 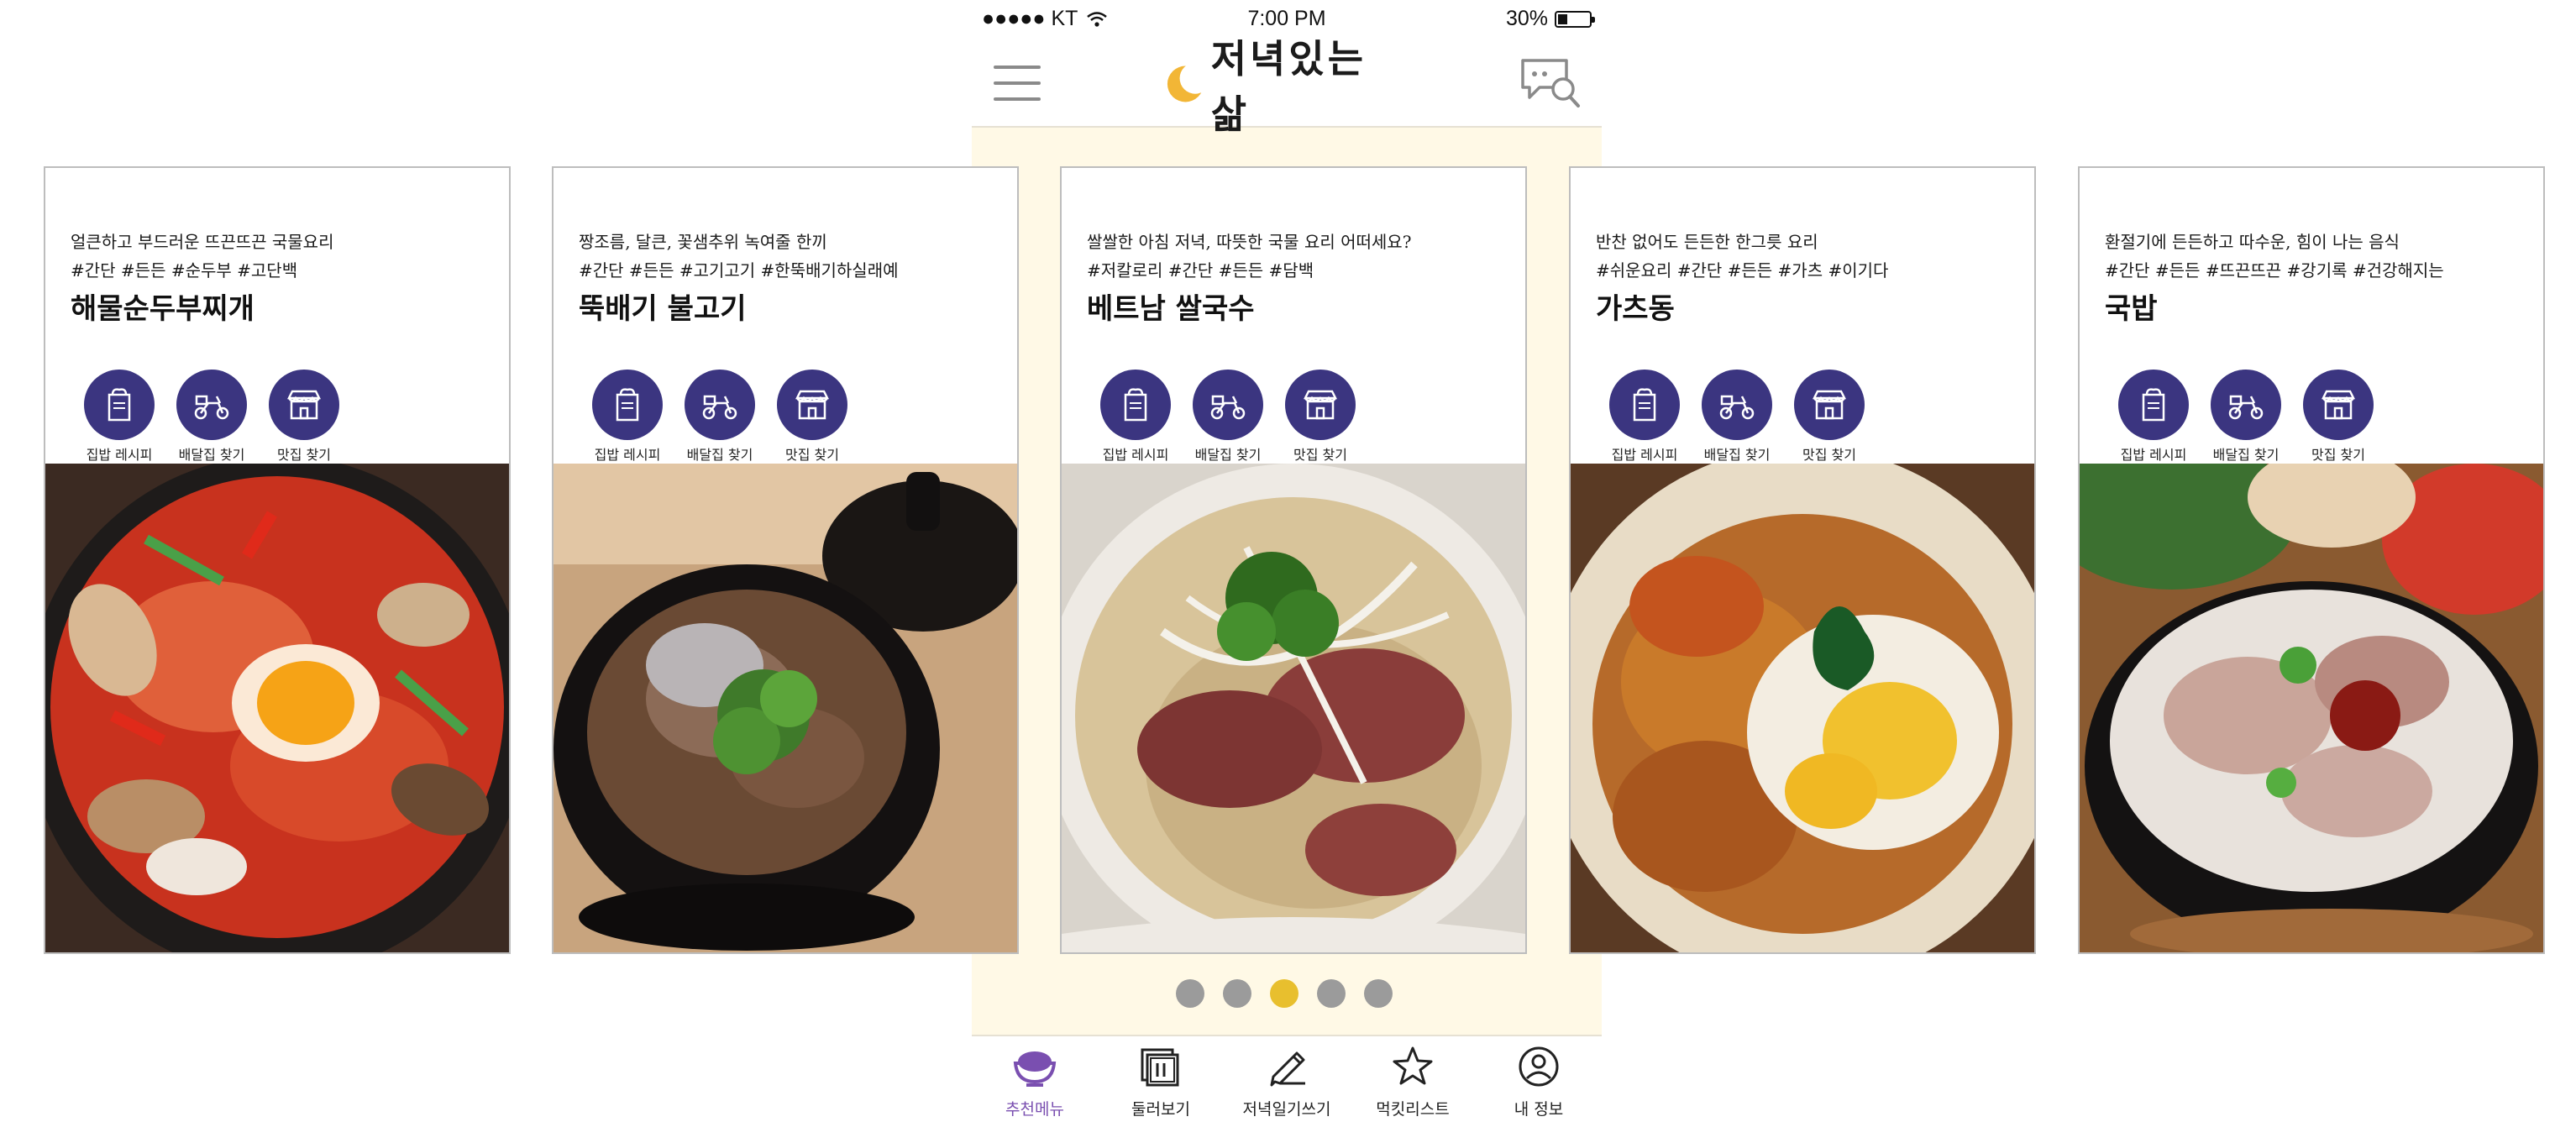 What do you see at coordinates (1635, 309) in the screenshot?
I see `dish-name: 가츠동` at bounding box center [1635, 309].